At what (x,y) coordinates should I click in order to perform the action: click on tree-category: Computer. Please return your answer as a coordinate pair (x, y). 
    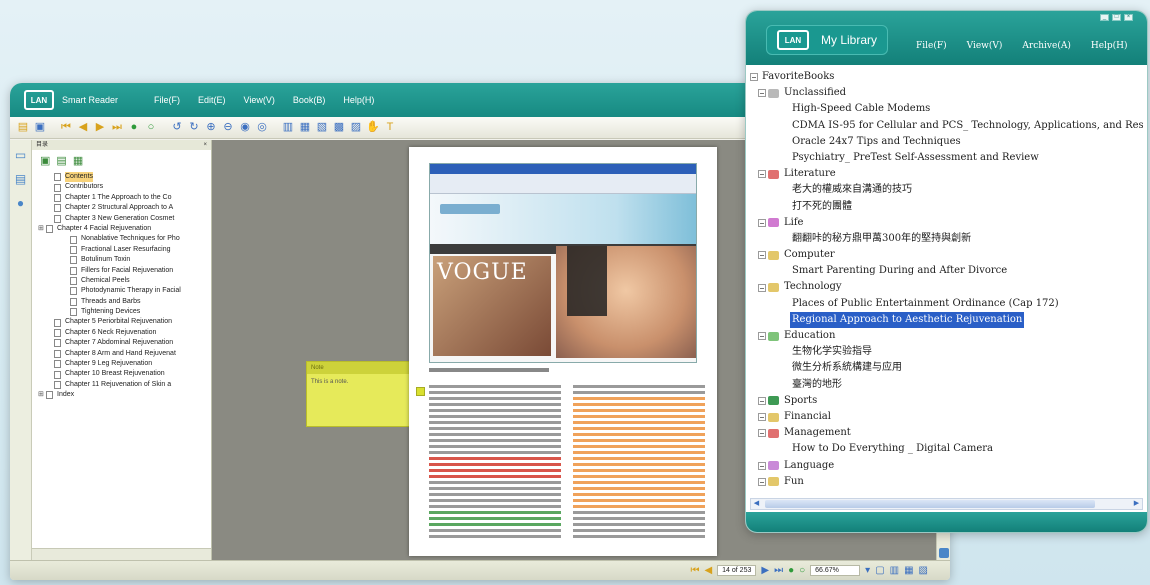
    Looking at the image, I should click on (946, 255).